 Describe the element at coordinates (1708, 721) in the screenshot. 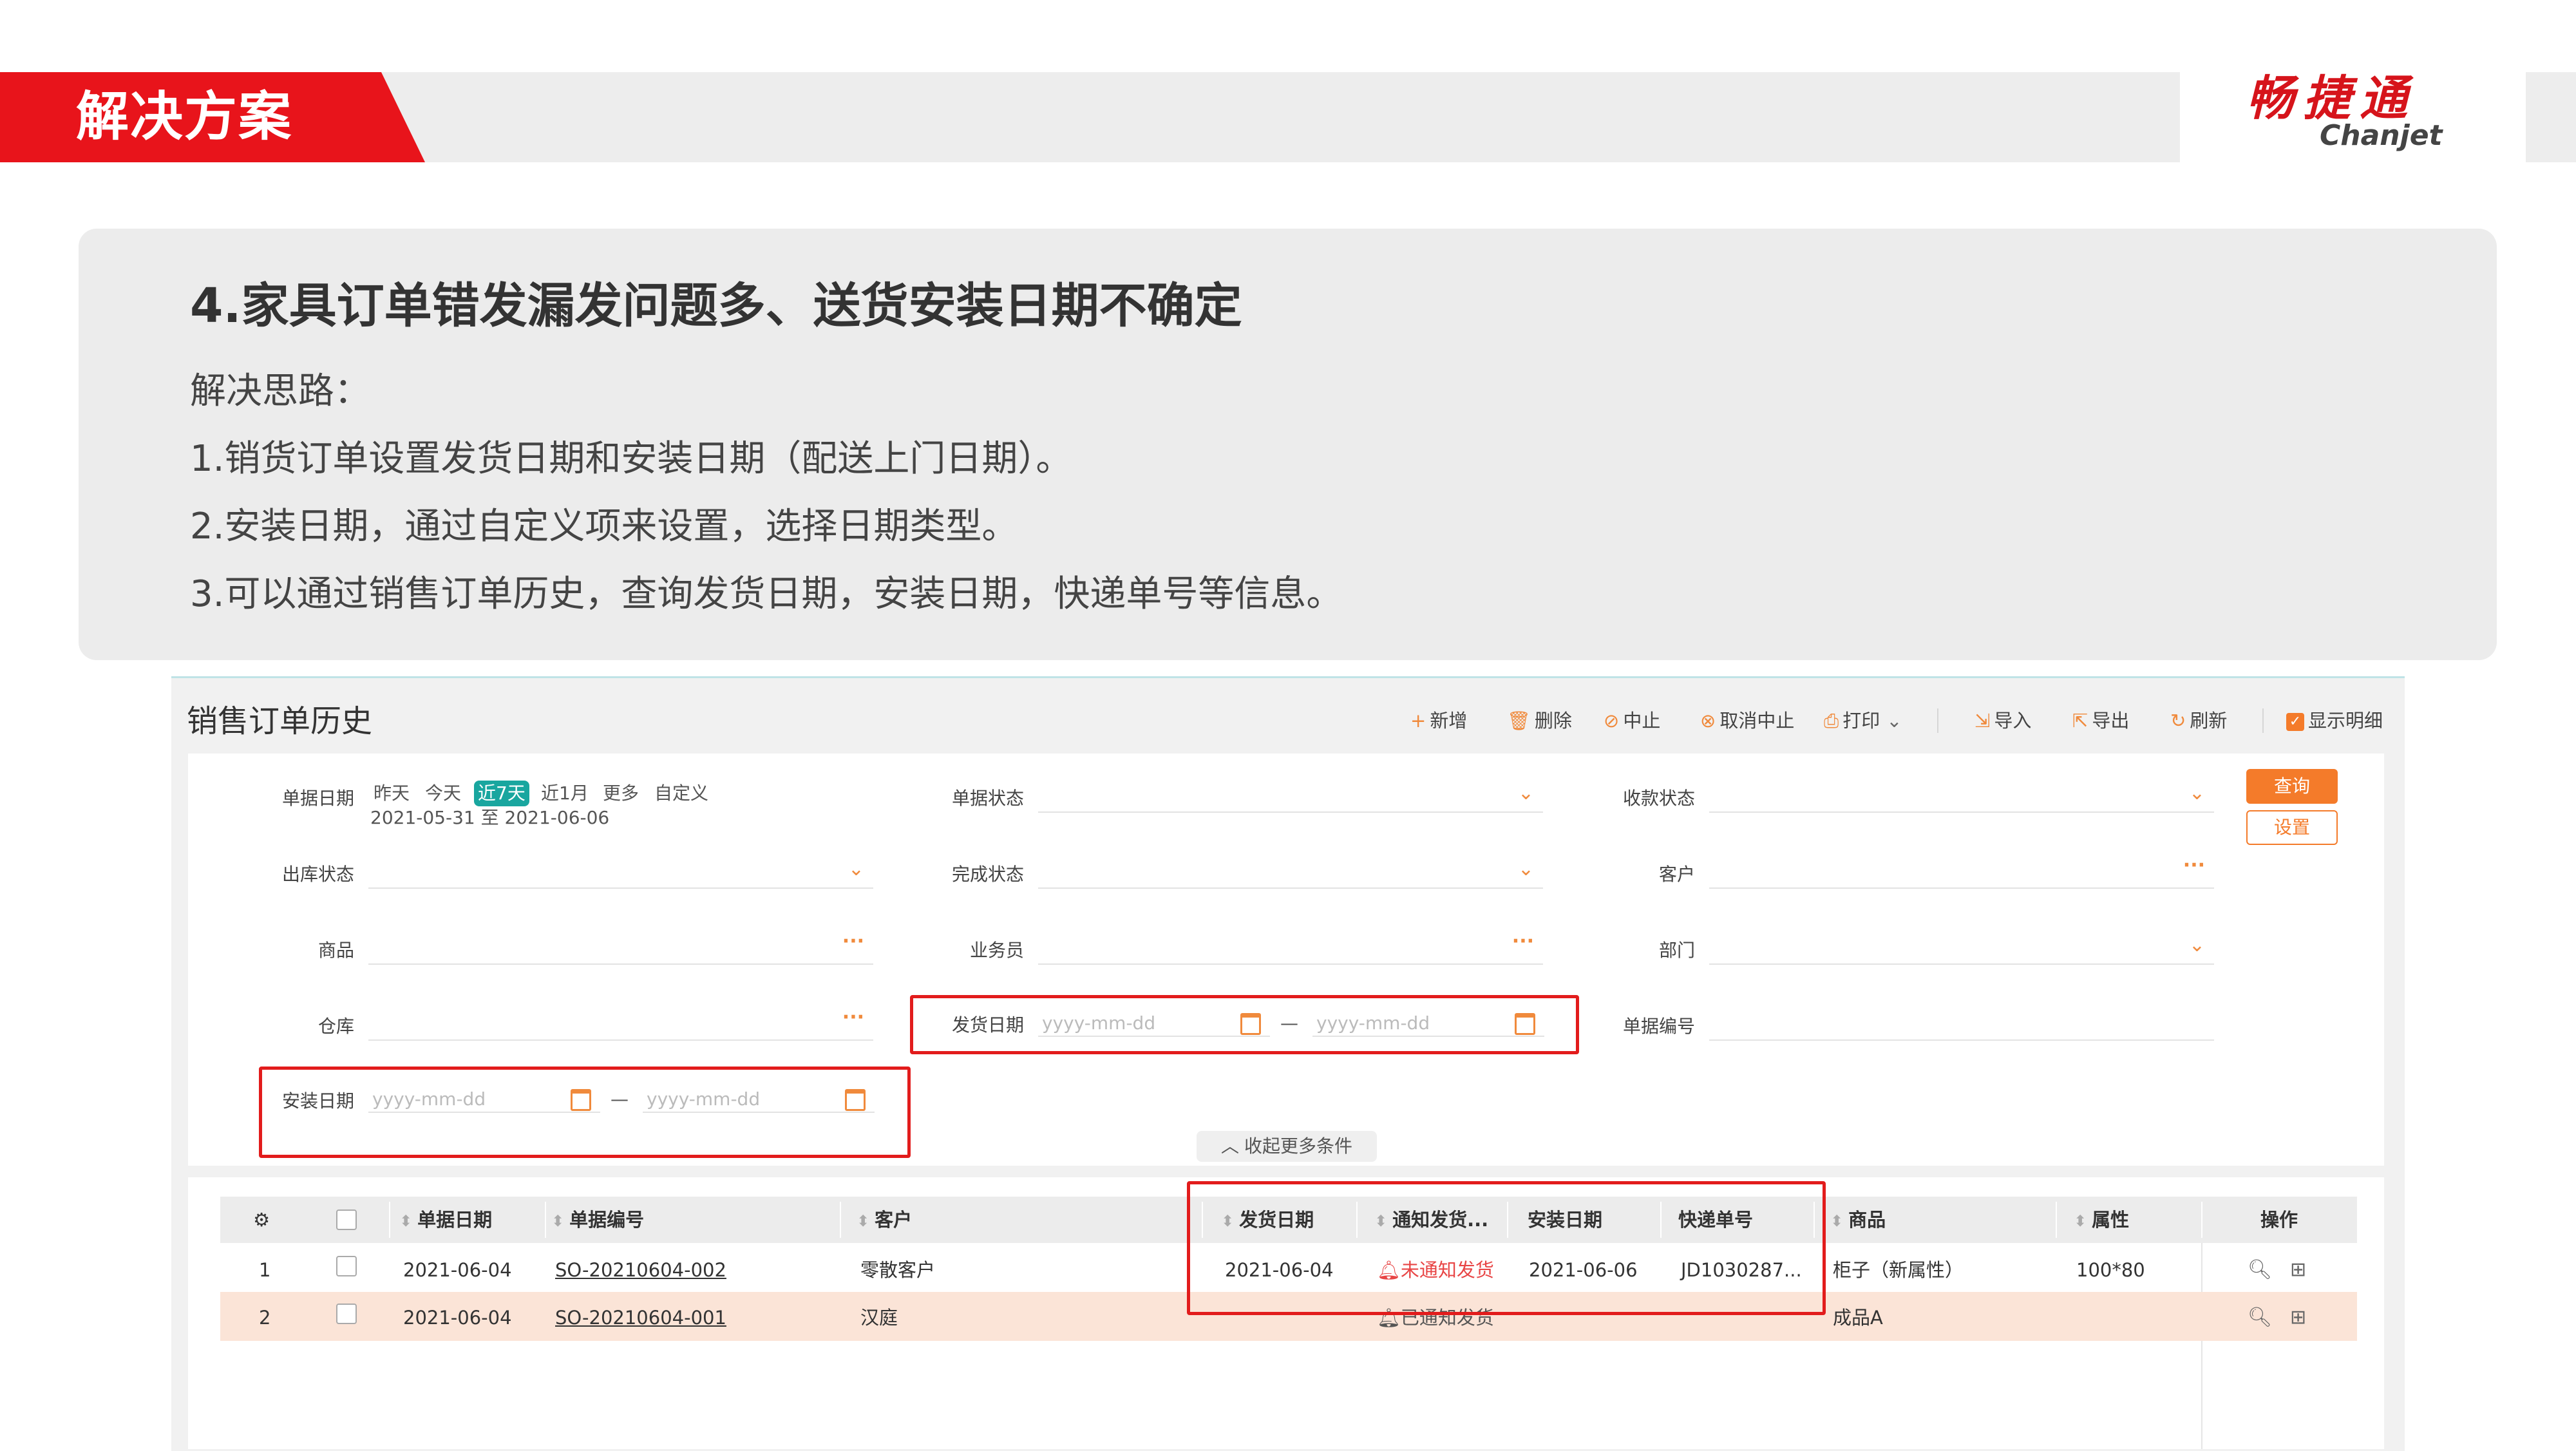

I see `cancel-stop-icon: ⊗` at that location.